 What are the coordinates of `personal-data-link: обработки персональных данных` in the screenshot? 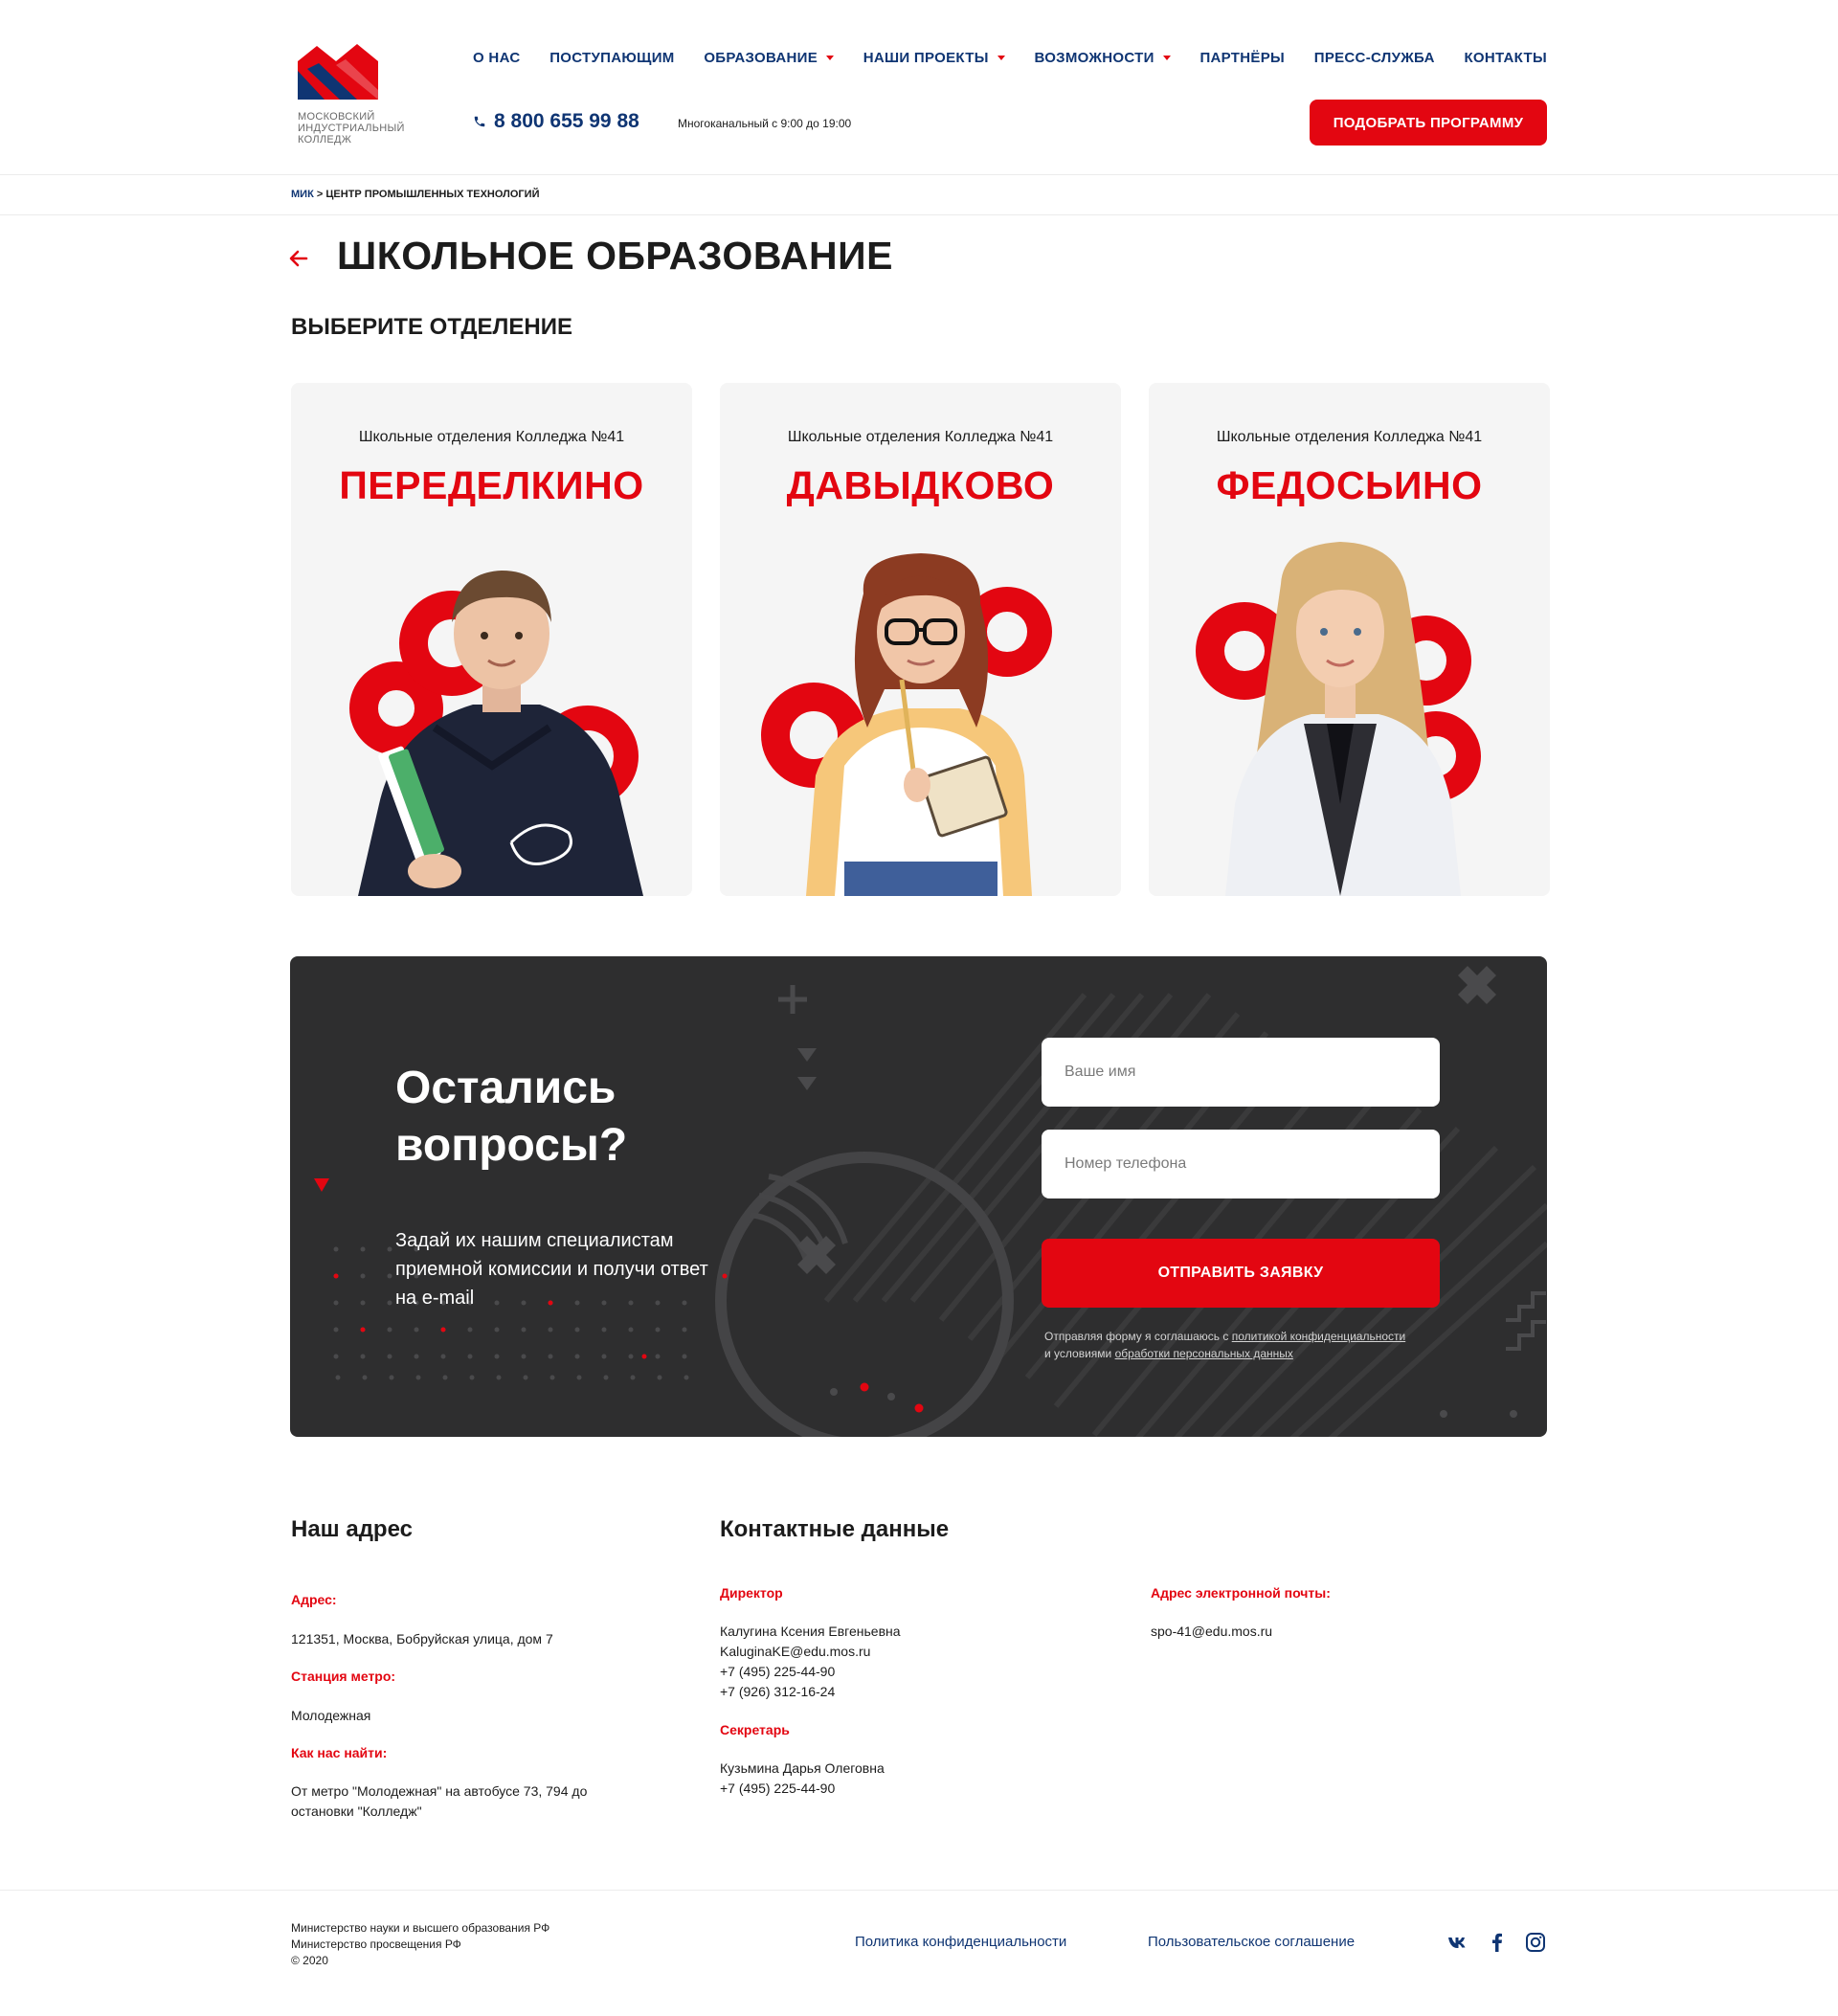 It's located at (1204, 1354).